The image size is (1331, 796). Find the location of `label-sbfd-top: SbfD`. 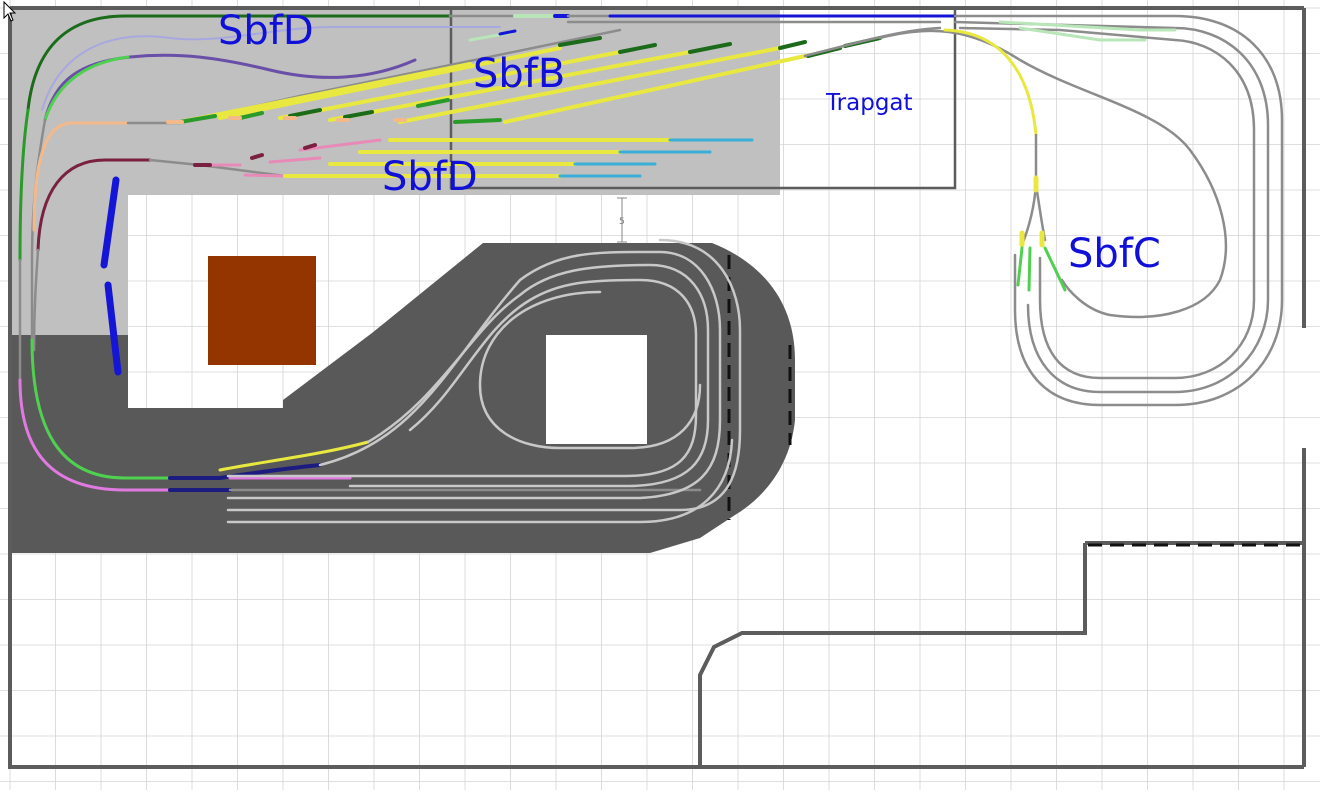

label-sbfd-top: SbfD is located at coordinates (266, 31).